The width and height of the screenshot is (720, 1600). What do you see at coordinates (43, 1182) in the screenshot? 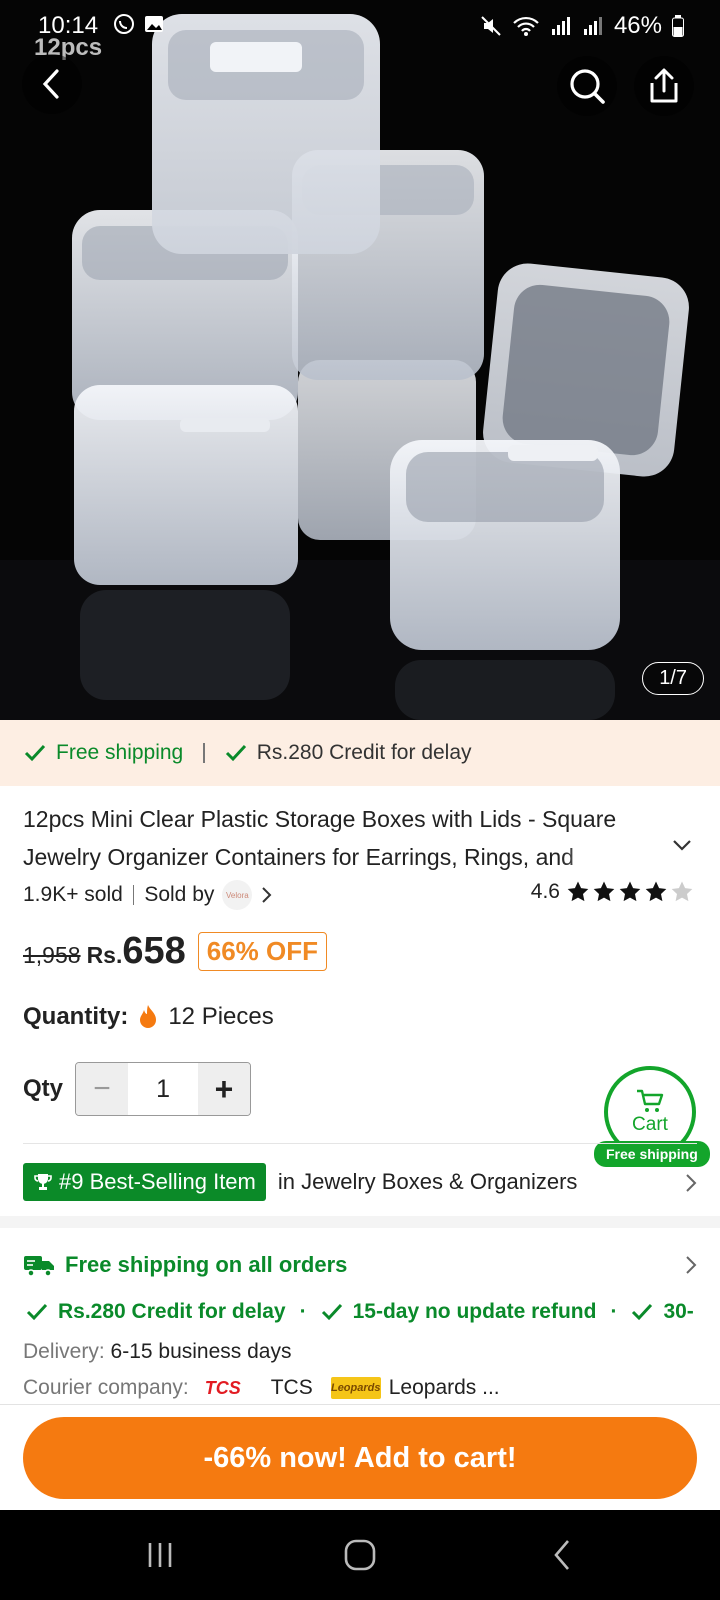
I see `trophy-icon` at bounding box center [43, 1182].